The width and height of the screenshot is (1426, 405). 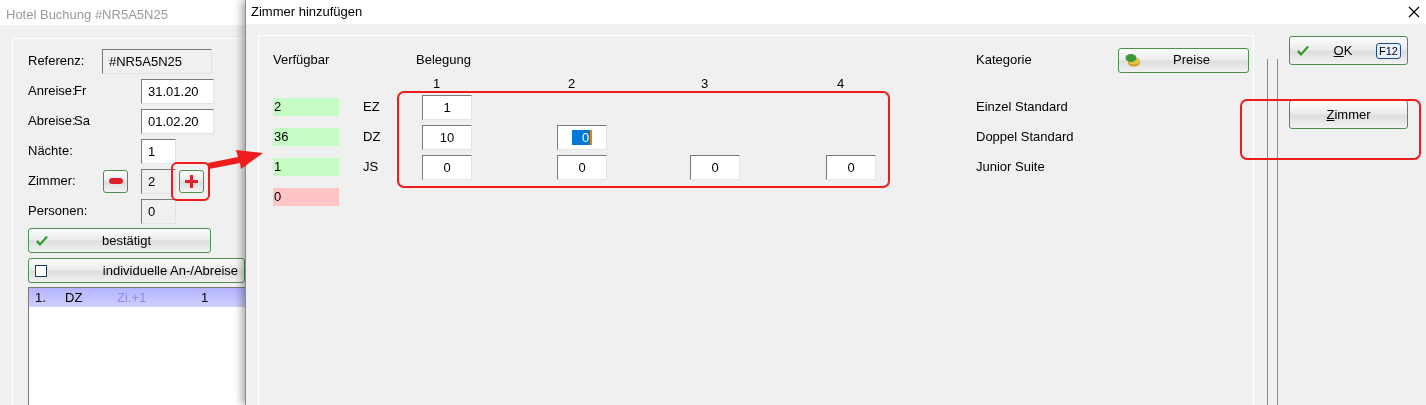 What do you see at coordinates (158, 181) in the screenshot?
I see `input-field: 2` at bounding box center [158, 181].